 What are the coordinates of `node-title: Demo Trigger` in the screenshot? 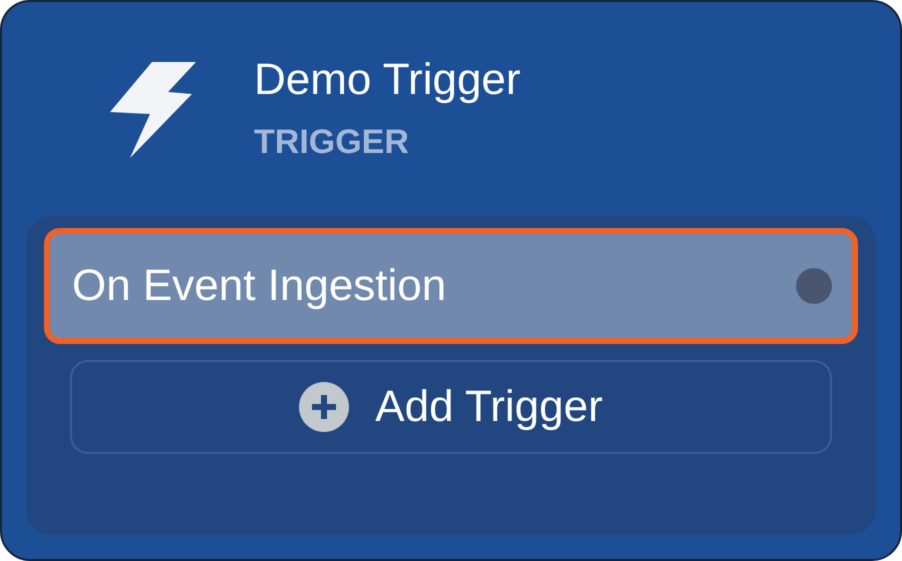 It's located at (387, 80).